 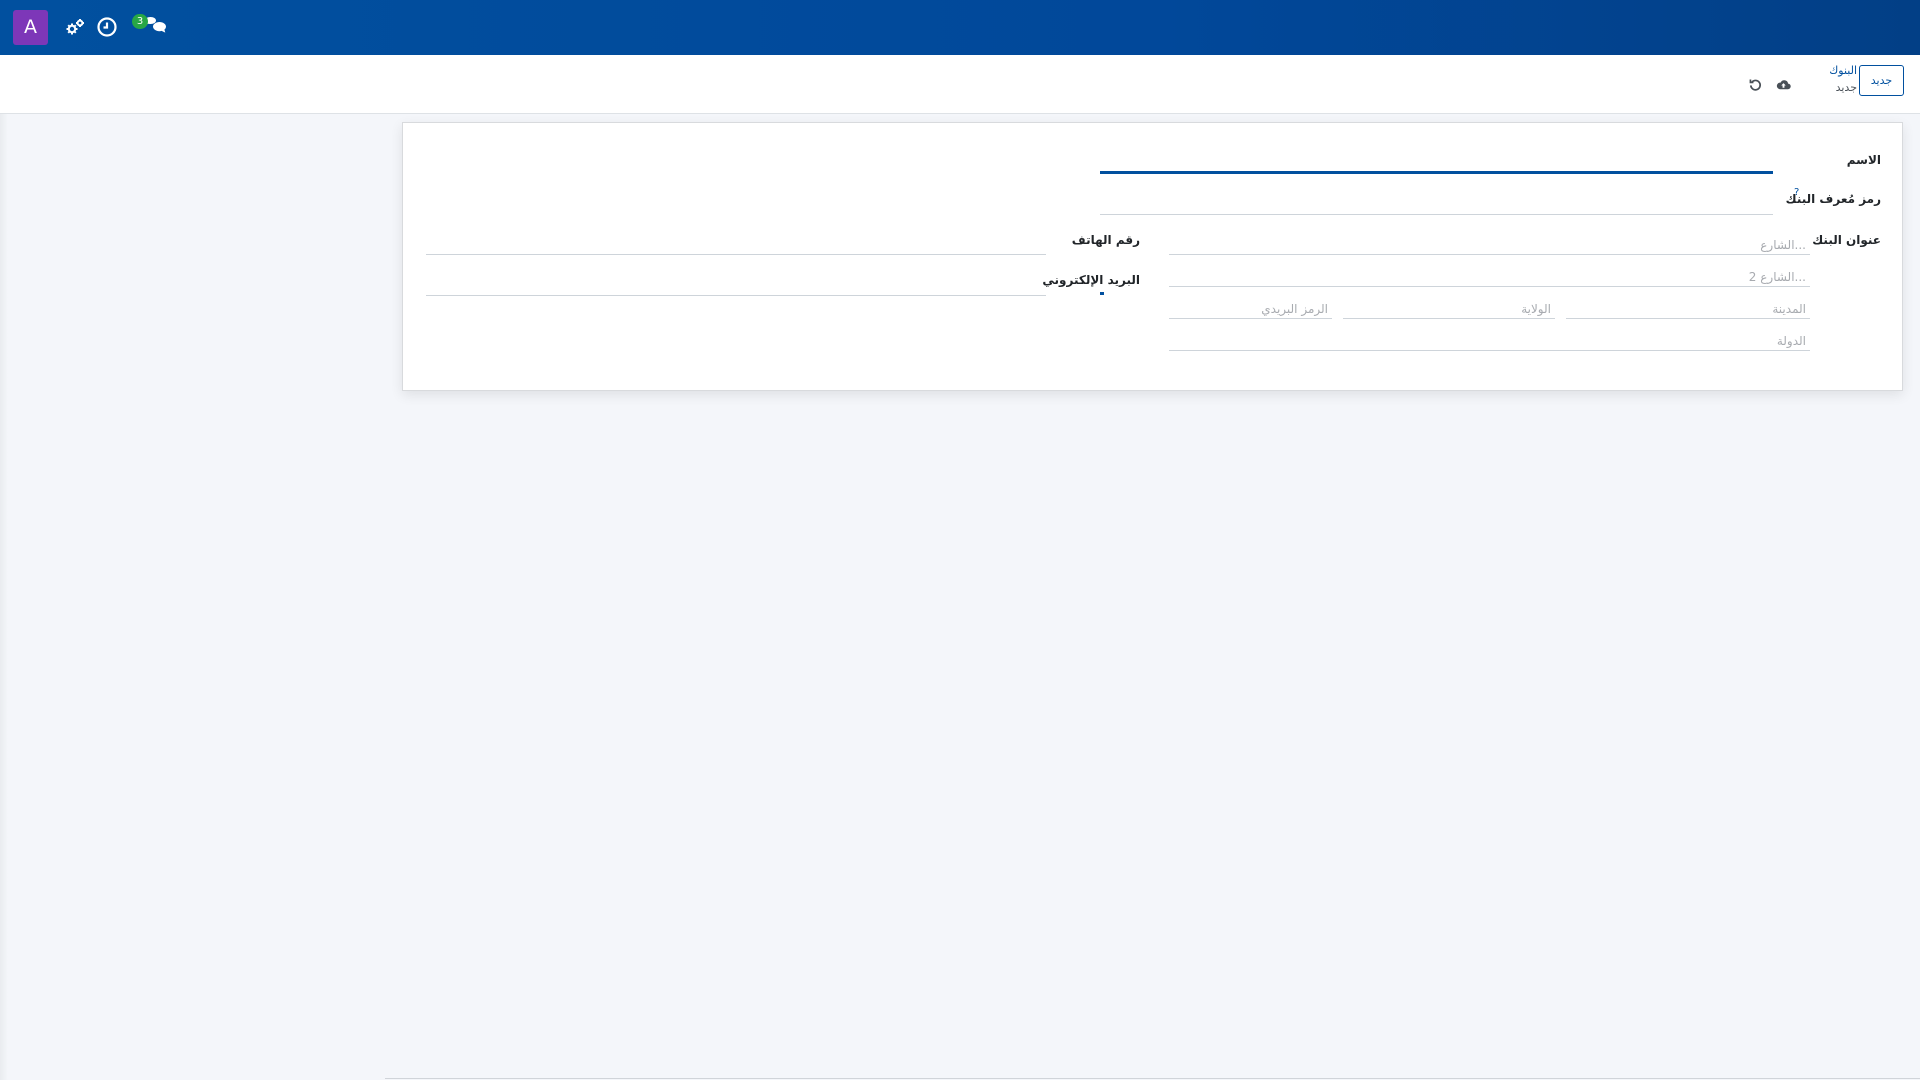 What do you see at coordinates (960, 27) in the screenshot?
I see `top-navbar: A 3` at bounding box center [960, 27].